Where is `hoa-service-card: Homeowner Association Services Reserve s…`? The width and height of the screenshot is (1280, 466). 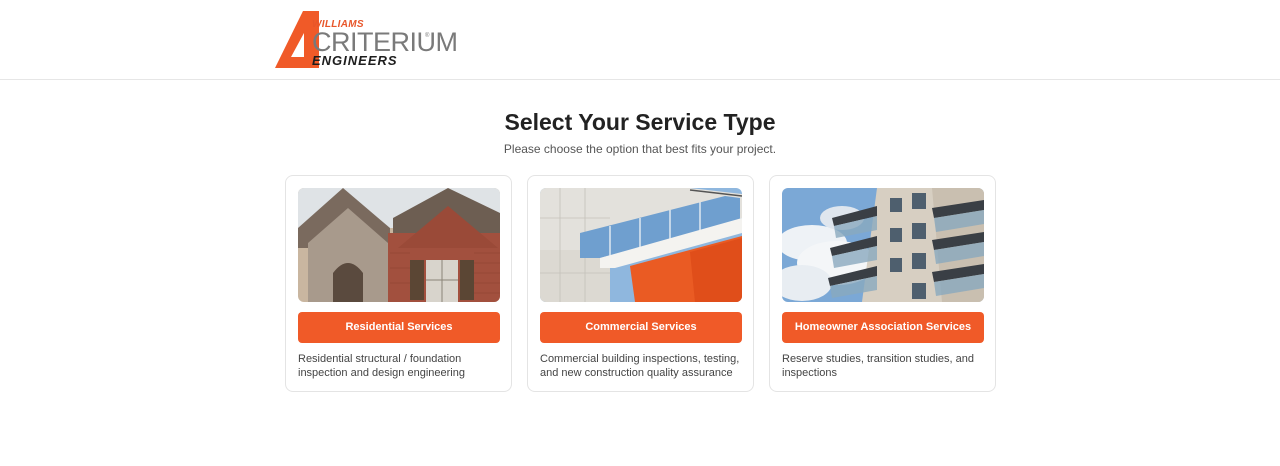
hoa-service-card: Homeowner Association Services Reserve s… is located at coordinates (882, 283).